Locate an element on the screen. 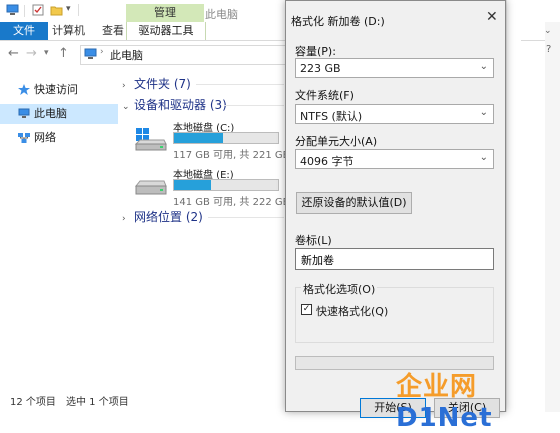 This screenshot has width=560, height=433. volume-label-input-box is located at coordinates (394, 259).